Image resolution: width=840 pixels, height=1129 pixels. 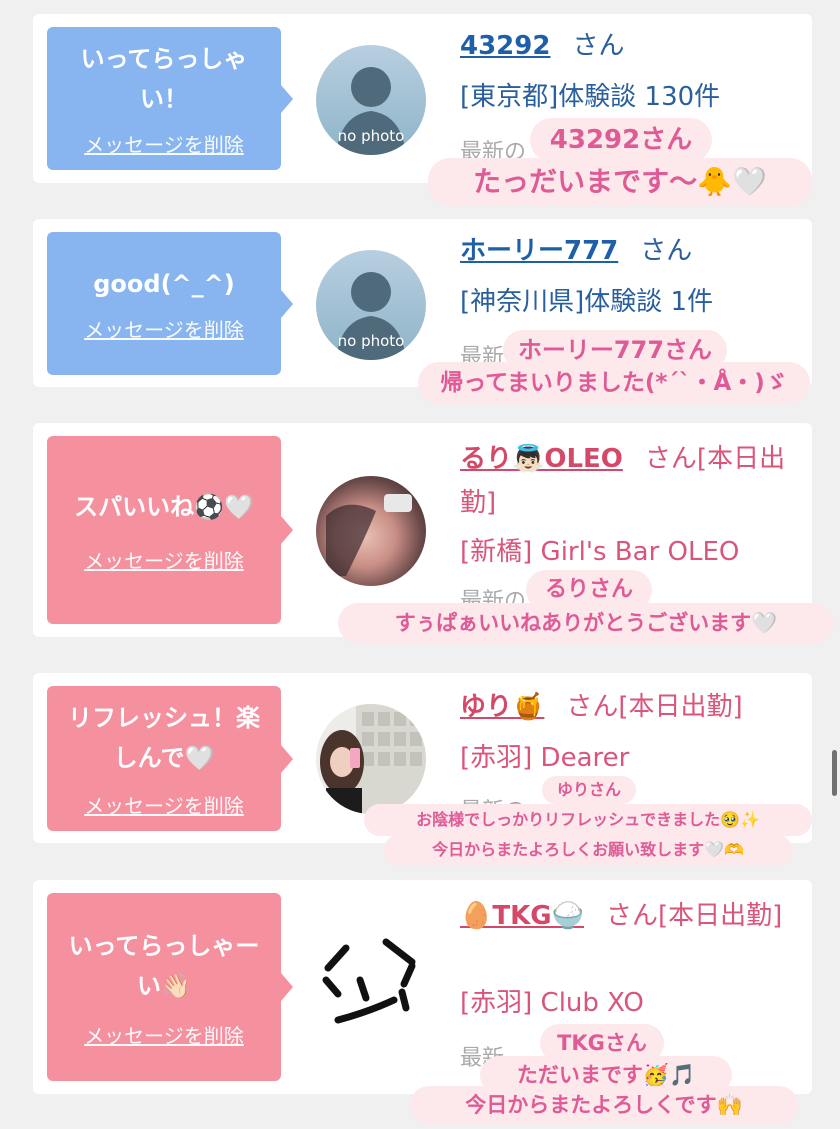 What do you see at coordinates (626, 481) in the screenshot?
I see `name-line: るり👼🏻OLEO さん[本日出勤]` at bounding box center [626, 481].